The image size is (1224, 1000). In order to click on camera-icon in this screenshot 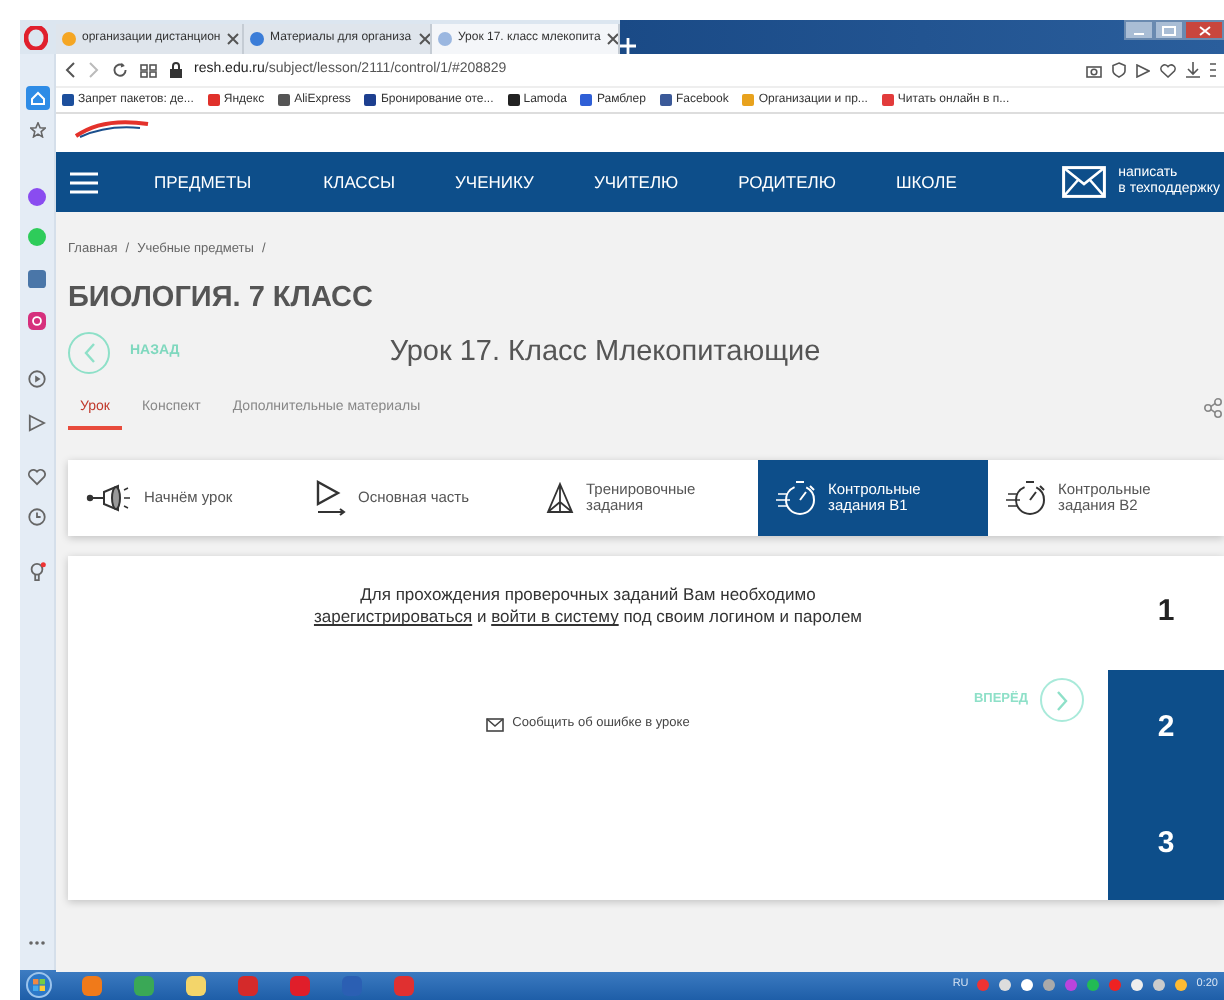, I will do `click(1094, 70)`.